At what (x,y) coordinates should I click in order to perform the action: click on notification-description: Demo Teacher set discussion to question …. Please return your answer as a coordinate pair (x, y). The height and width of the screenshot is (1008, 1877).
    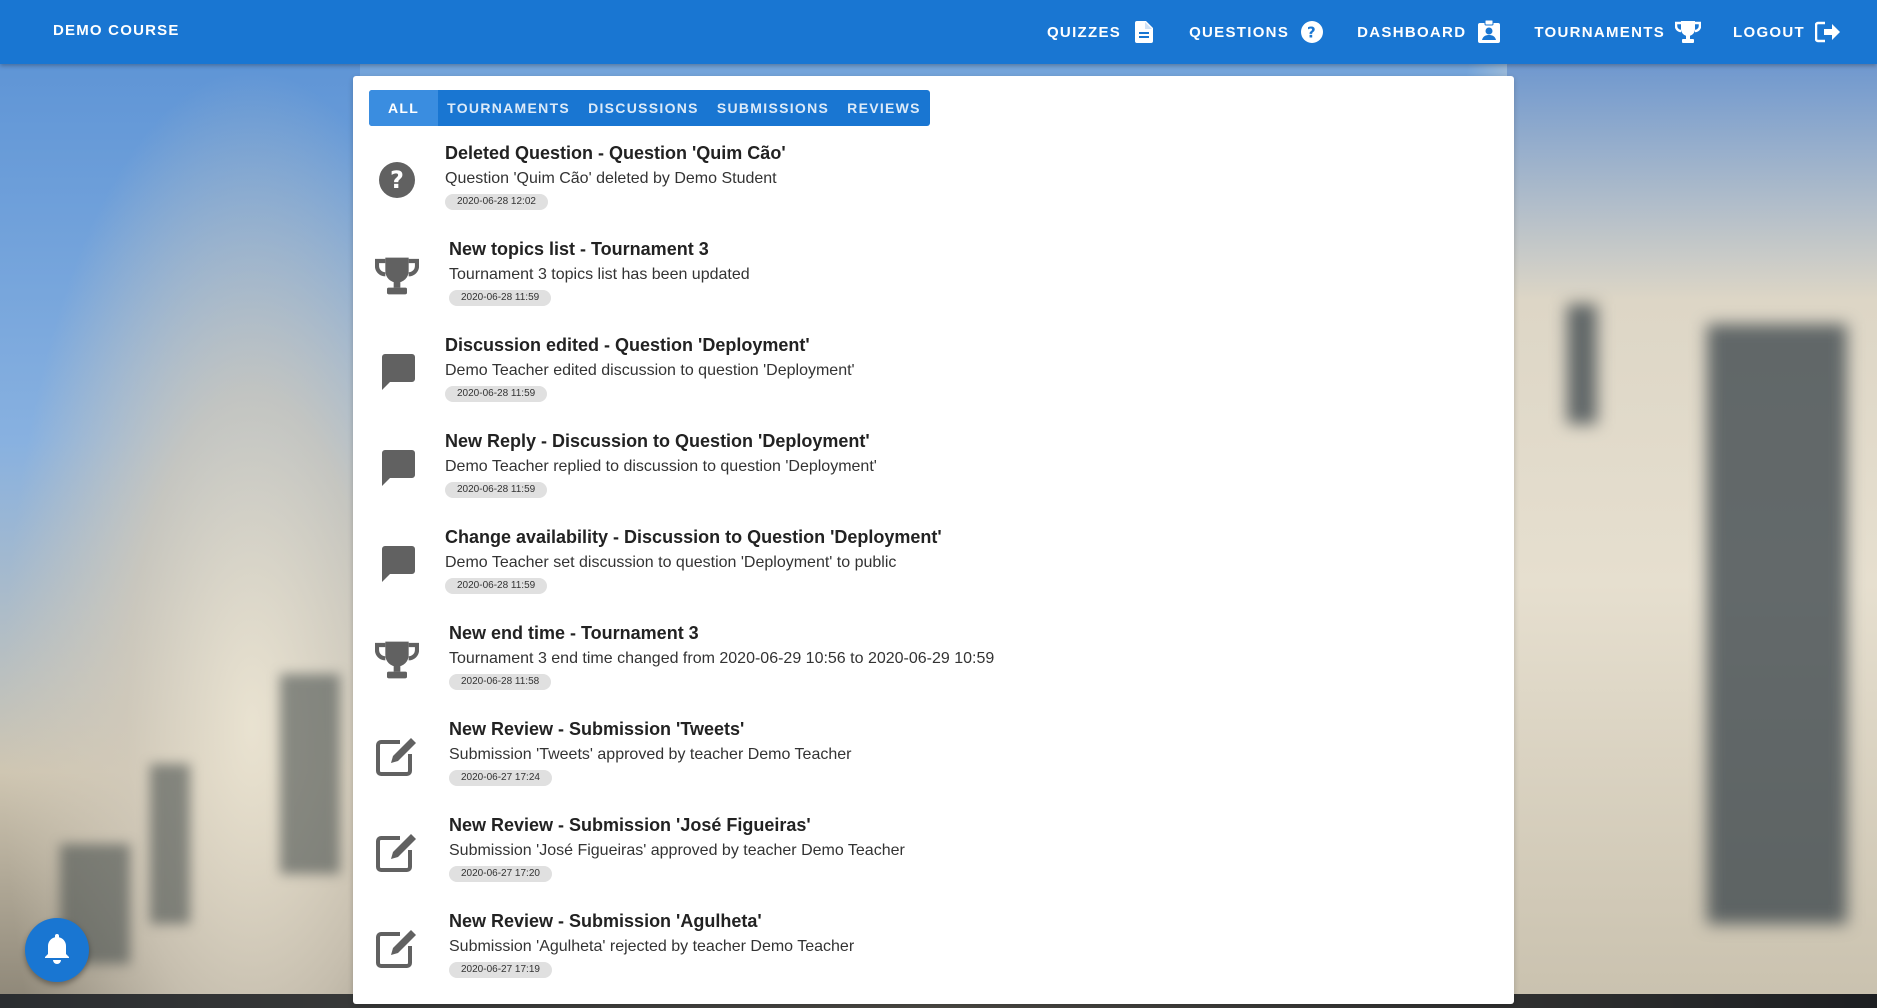
    Looking at the image, I should click on (671, 562).